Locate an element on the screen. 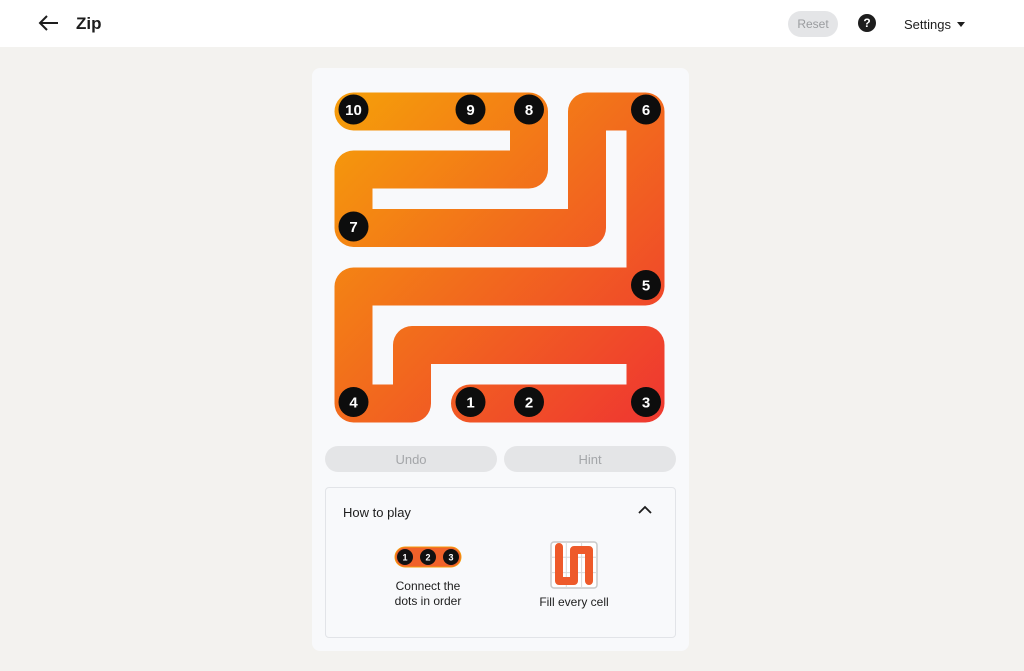 Image resolution: width=1024 pixels, height=671 pixels. fill-grid-illustration is located at coordinates (574, 565).